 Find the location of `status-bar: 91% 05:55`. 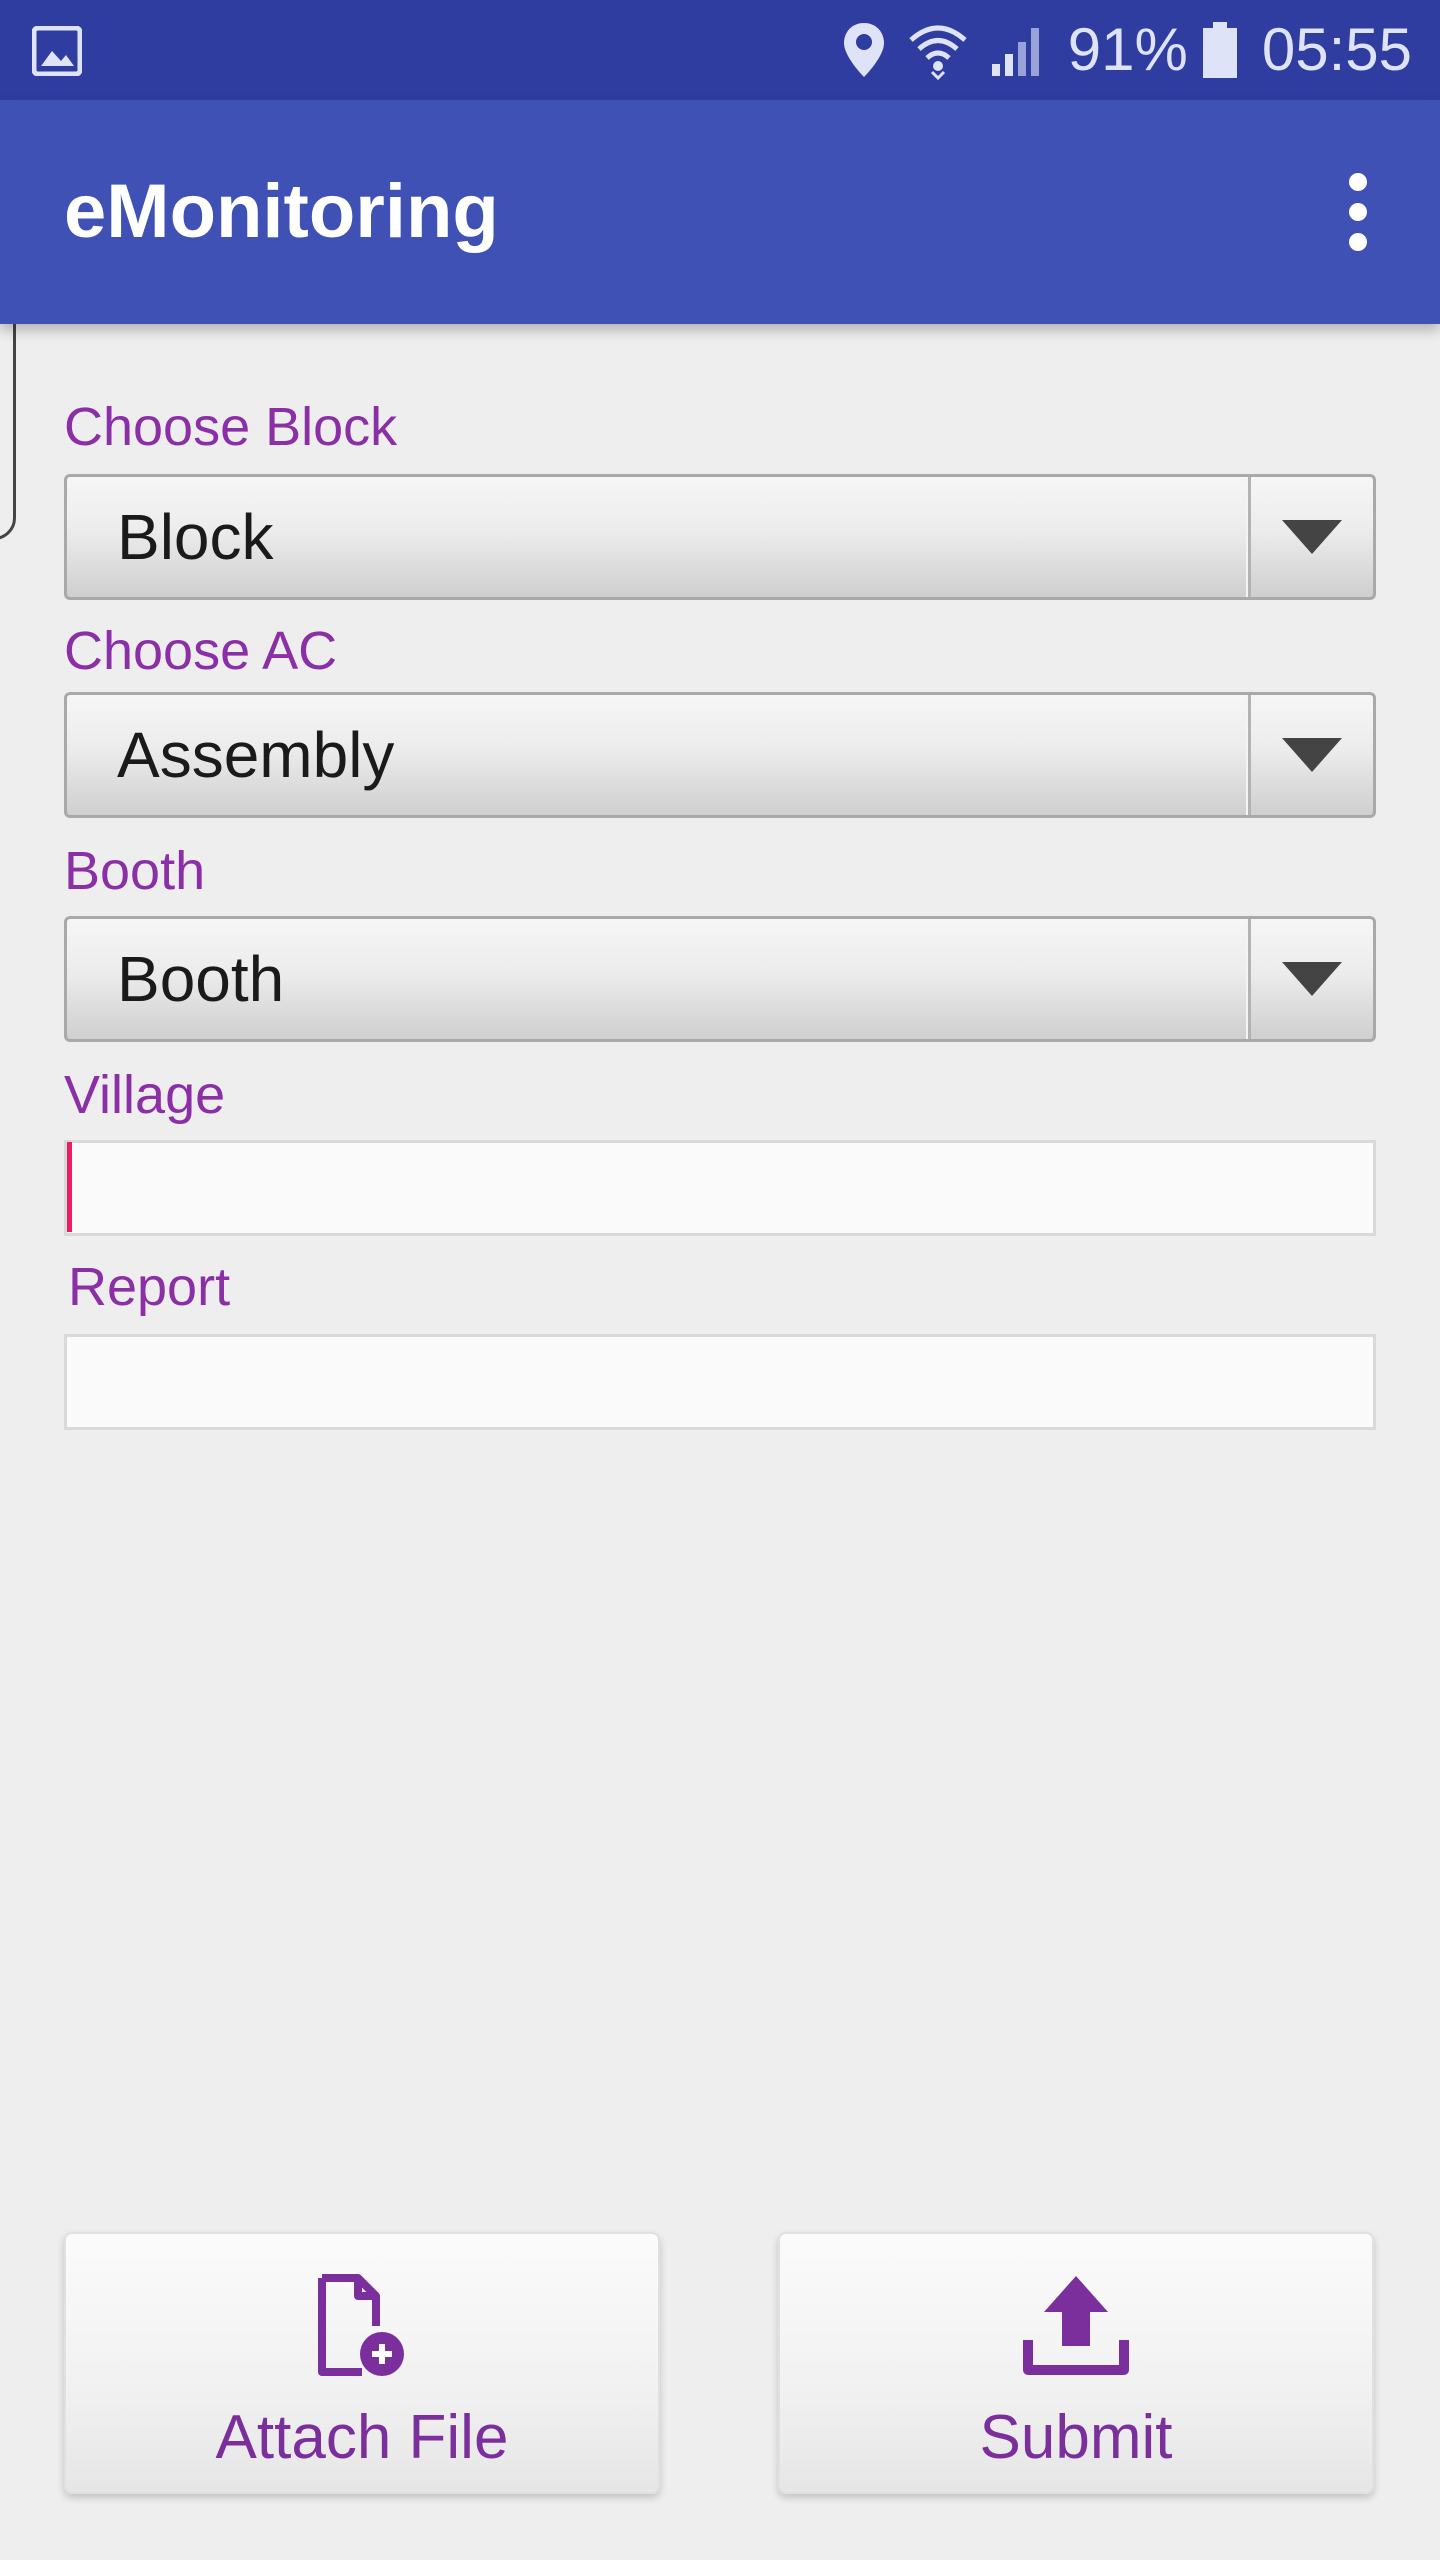

status-bar: 91% 05:55 is located at coordinates (720, 50).